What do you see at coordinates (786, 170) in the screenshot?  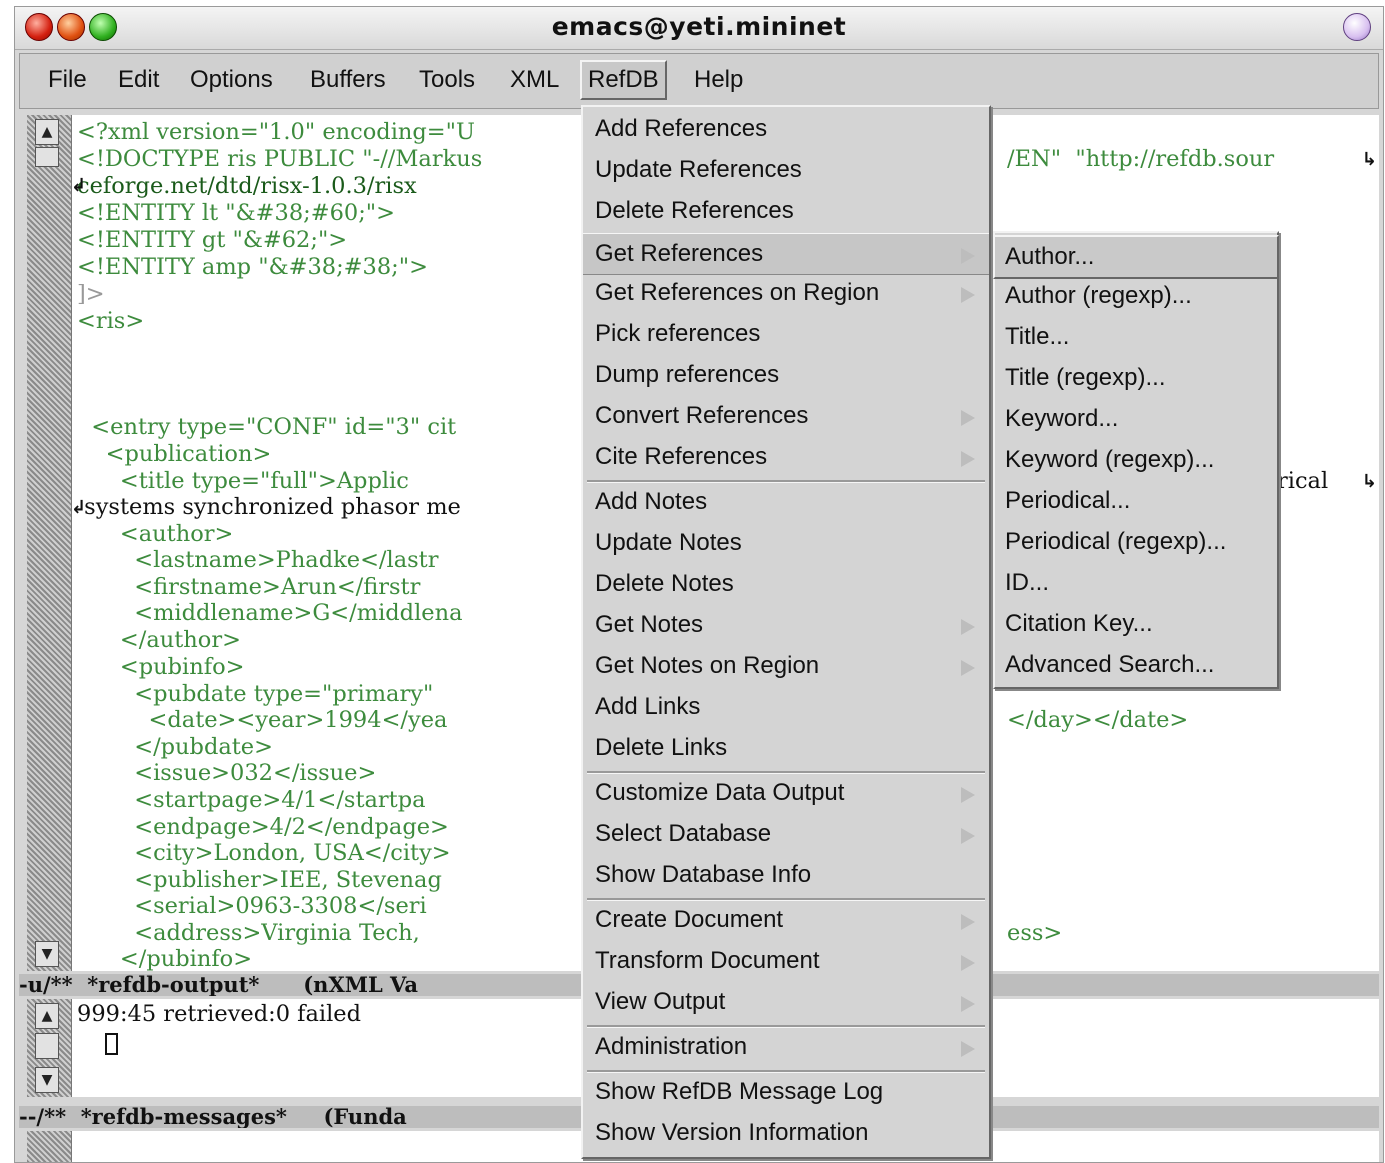 I see `menu-item-update-references: Update References` at bounding box center [786, 170].